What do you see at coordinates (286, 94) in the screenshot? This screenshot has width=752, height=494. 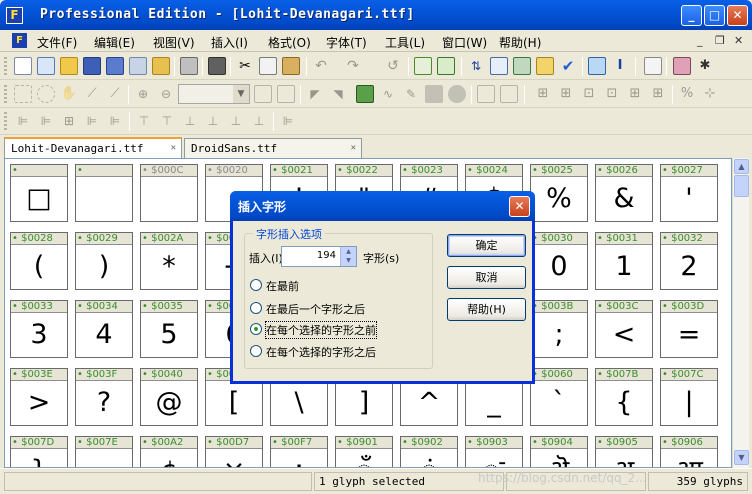 I see `fit-icon` at bounding box center [286, 94].